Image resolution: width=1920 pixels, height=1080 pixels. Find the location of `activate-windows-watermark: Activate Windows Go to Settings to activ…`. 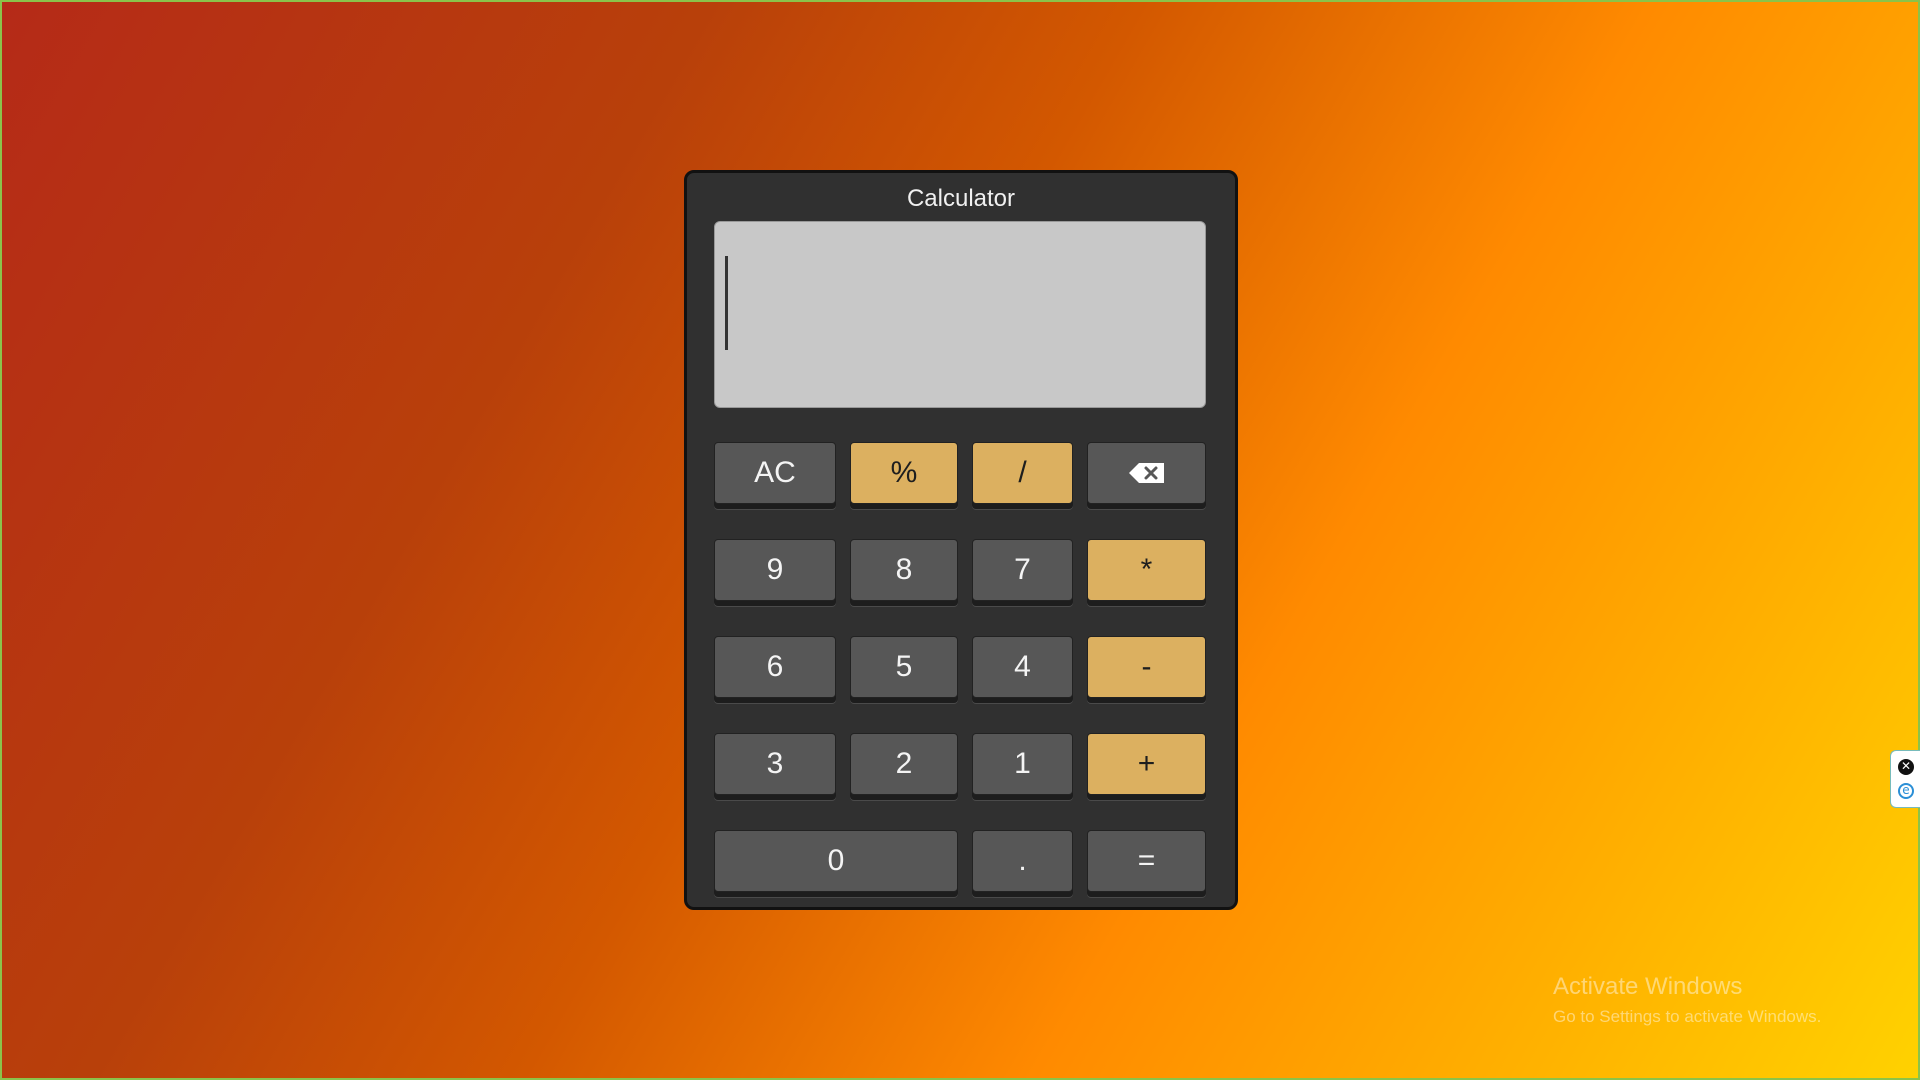

activate-windows-watermark: Activate Windows Go to Settings to activ… is located at coordinates (1687, 1000).